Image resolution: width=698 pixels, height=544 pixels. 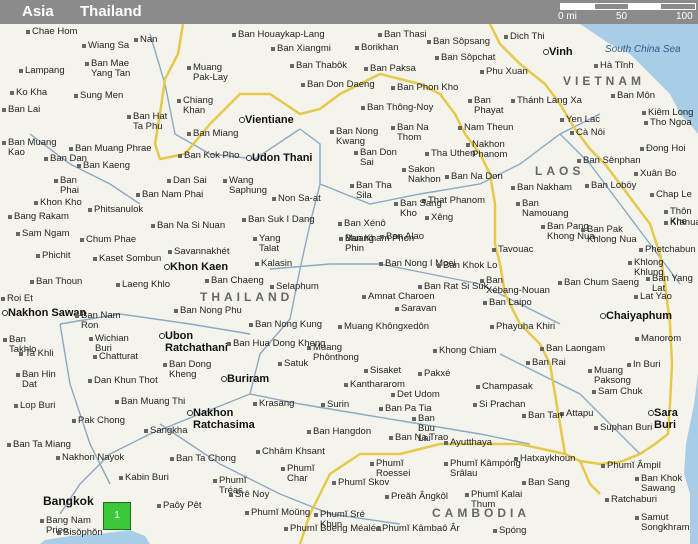 What do you see at coordinates (41, 217) in the screenshot?
I see `place-label-bang-rakam: Bang Rakam` at bounding box center [41, 217].